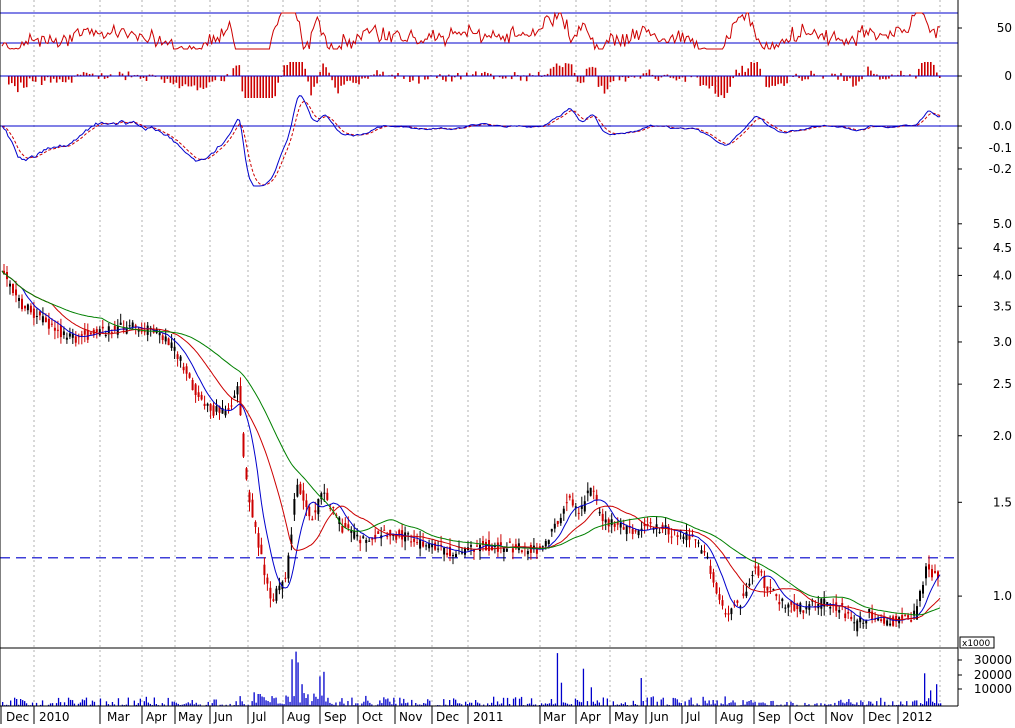  What do you see at coordinates (190, 717) in the screenshot?
I see `x-tick-label: May` at bounding box center [190, 717].